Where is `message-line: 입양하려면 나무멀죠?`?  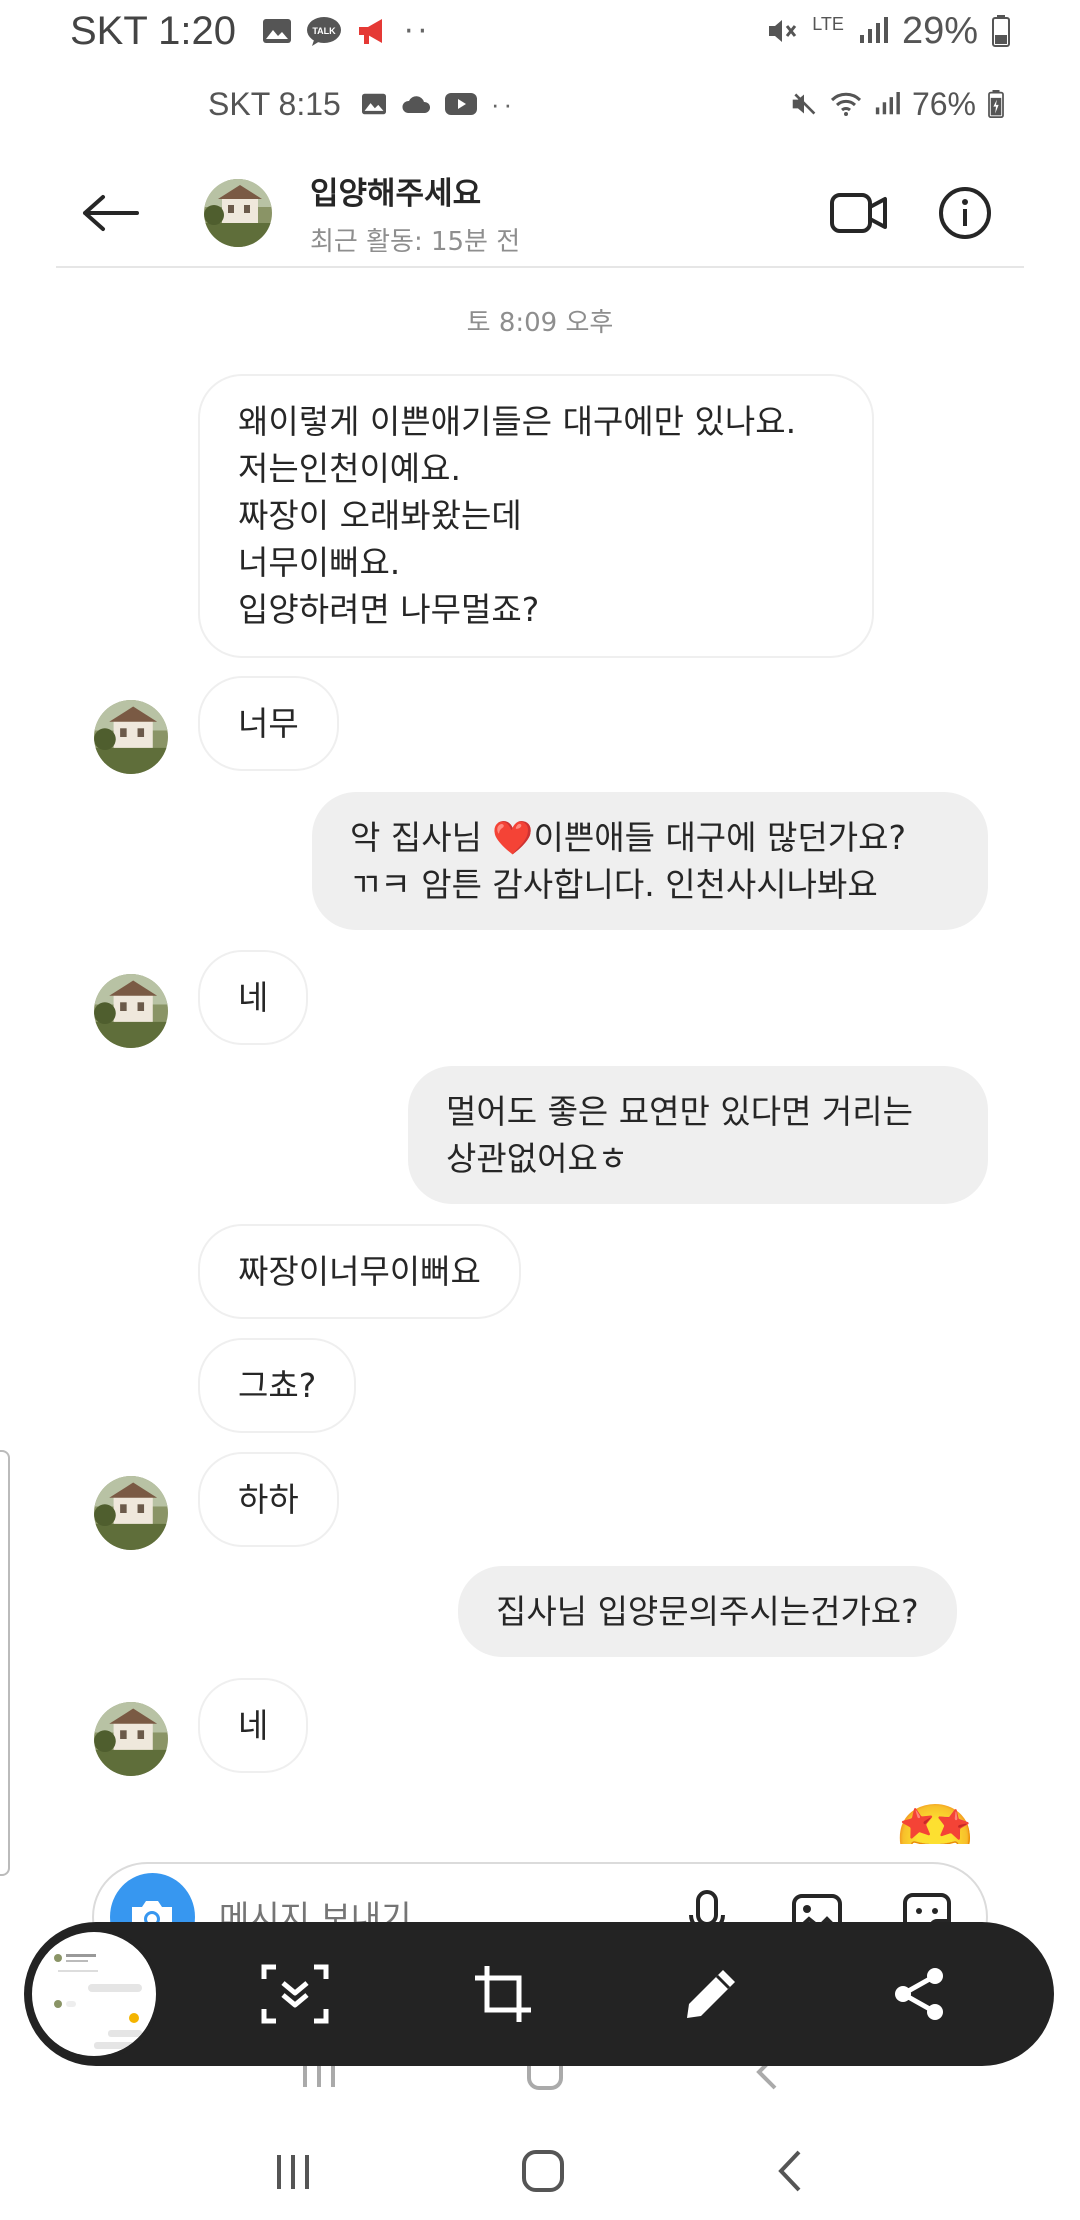 message-line: 입양하려면 나무멀죠? is located at coordinates (389, 609).